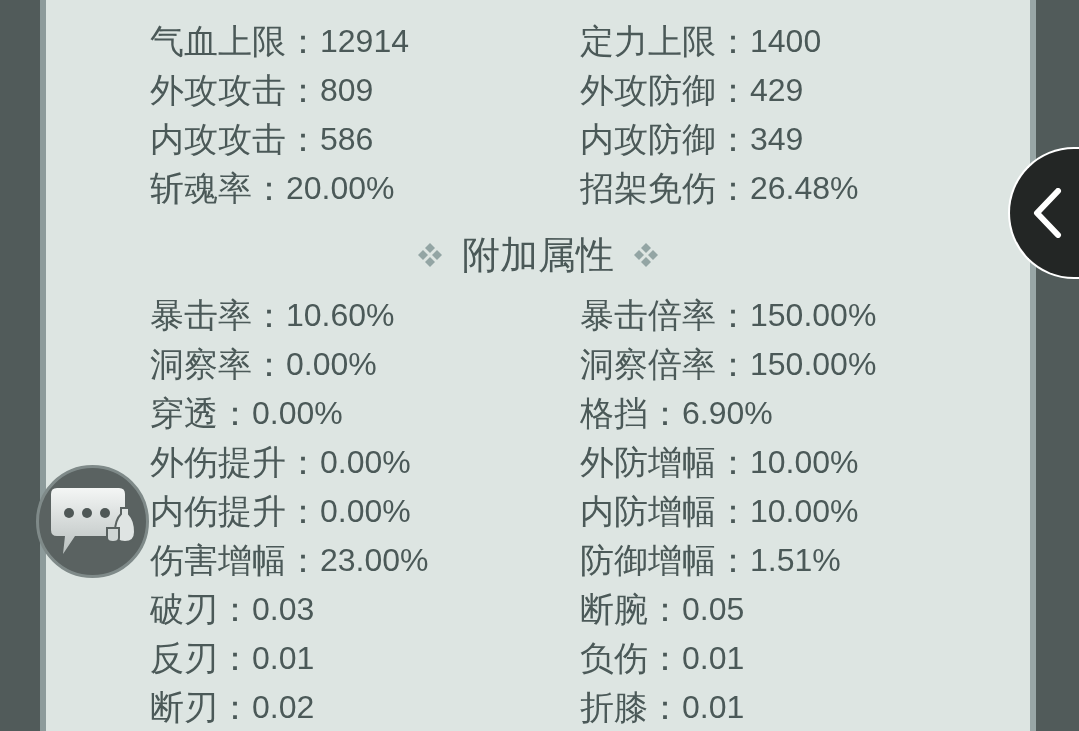 Image resolution: width=1079 pixels, height=731 pixels. Describe the element at coordinates (665, 40) in the screenshot. I see `stat-label: 定力上限：` at that location.